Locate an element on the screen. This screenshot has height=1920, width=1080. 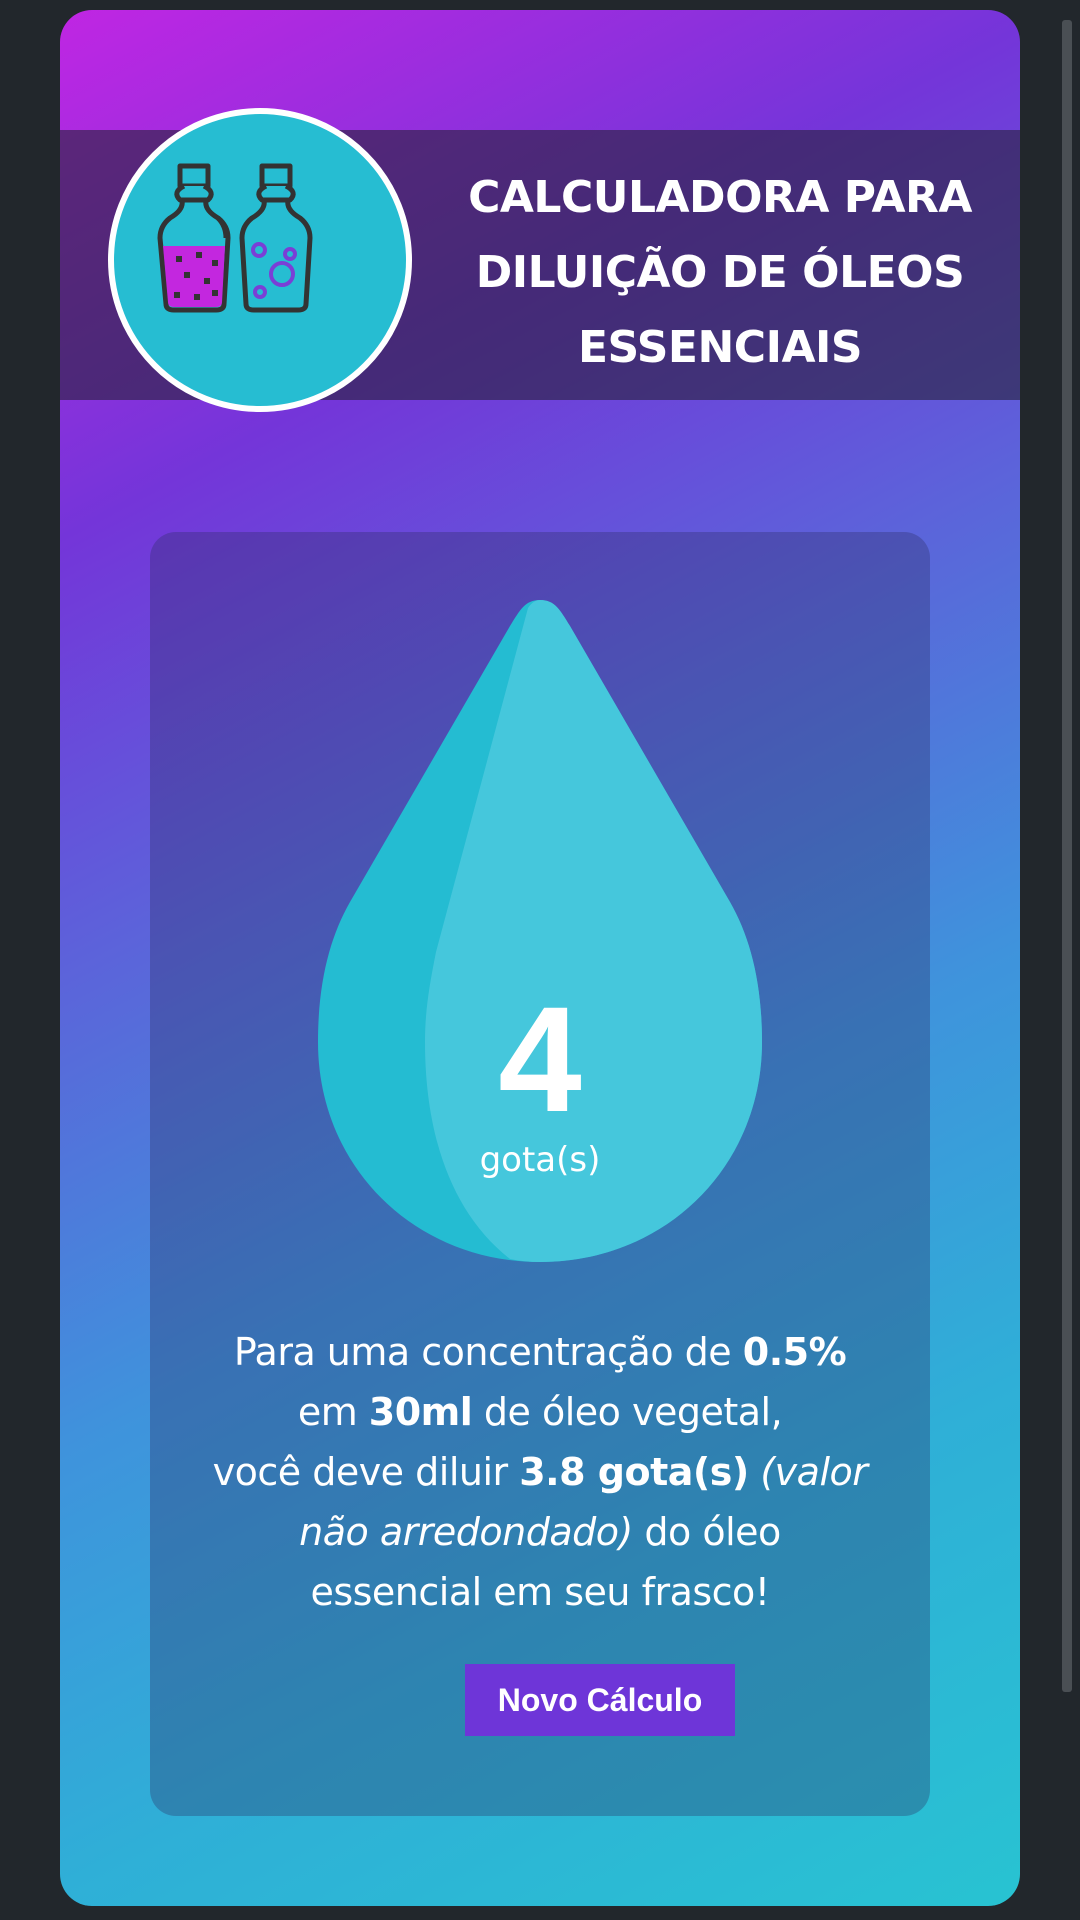
drops-rounded-value: 4 is located at coordinates (540, 1059).